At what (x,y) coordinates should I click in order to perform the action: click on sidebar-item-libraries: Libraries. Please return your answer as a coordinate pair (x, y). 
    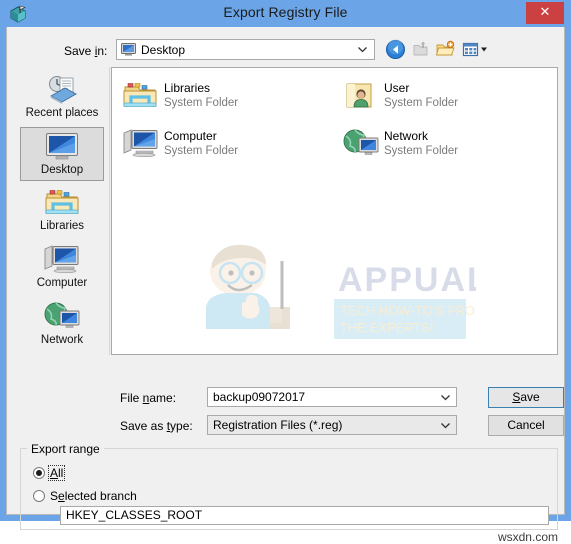
    Looking at the image, I should click on (62, 211).